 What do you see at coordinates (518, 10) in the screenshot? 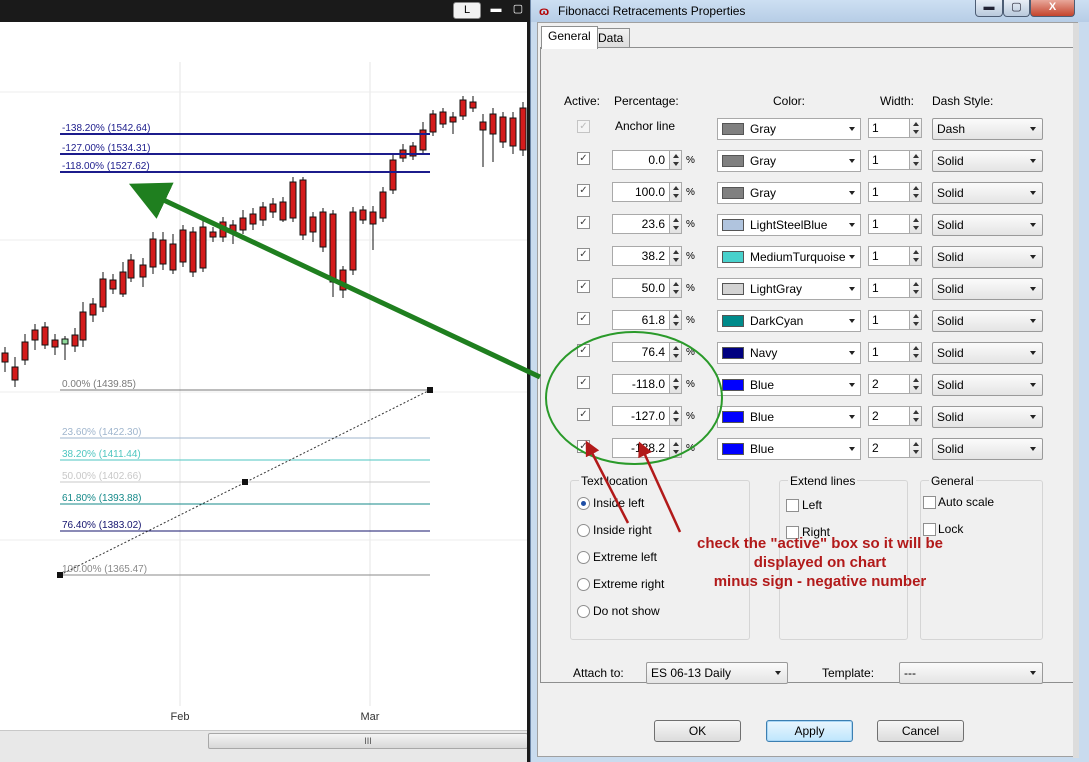
I see `restore-icon: ▢` at bounding box center [518, 10].